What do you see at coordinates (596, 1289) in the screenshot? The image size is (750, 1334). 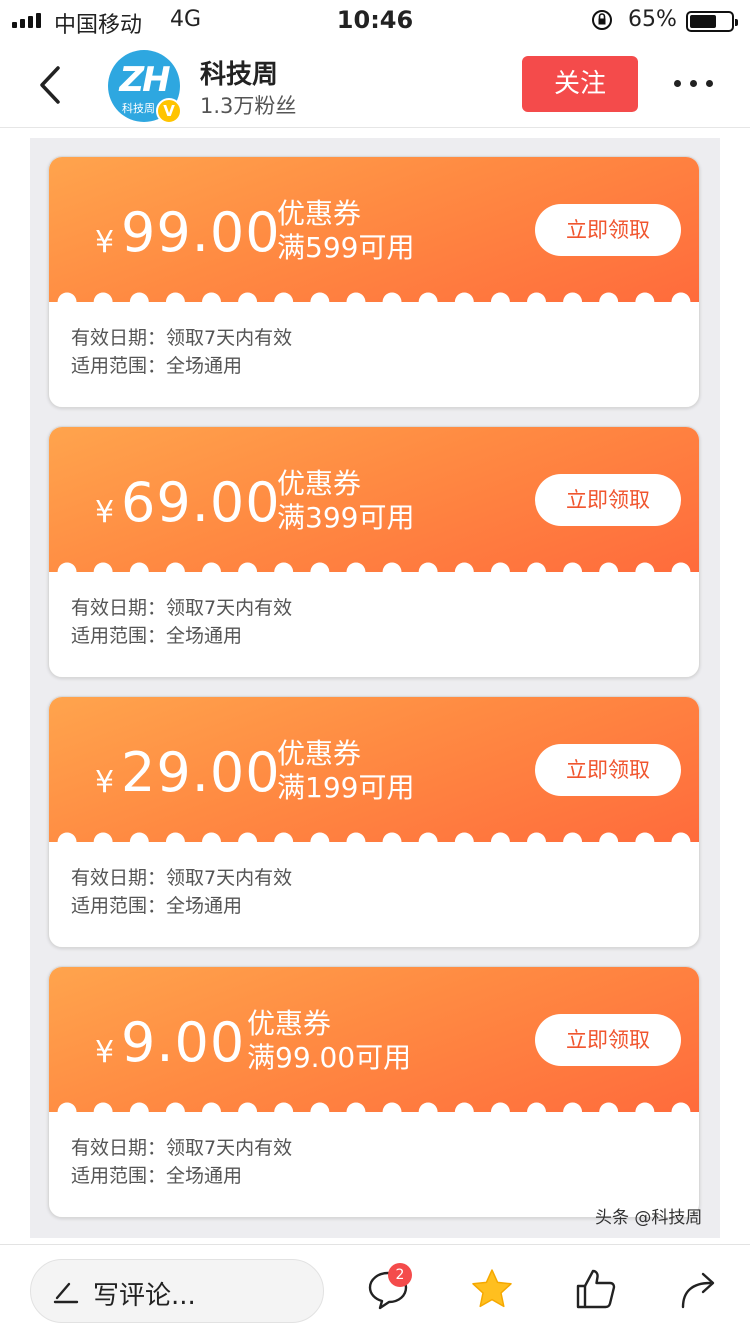 I see `like-thumbs-up-icon` at bounding box center [596, 1289].